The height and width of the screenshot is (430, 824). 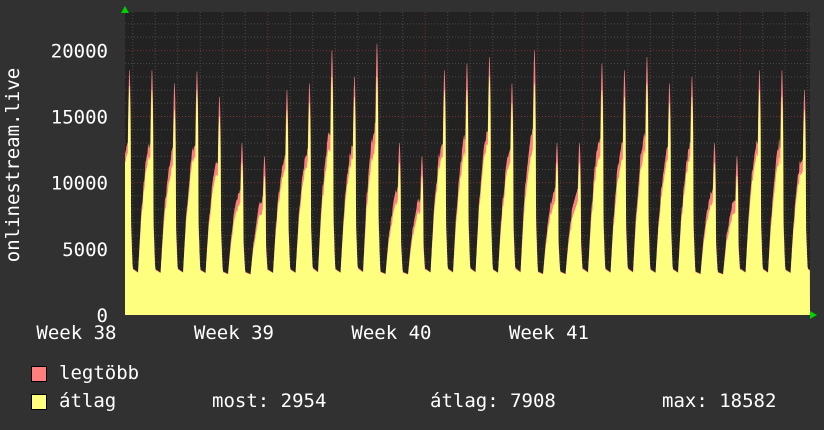 What do you see at coordinates (85, 250) in the screenshot?
I see `y-tick-label: 5000` at bounding box center [85, 250].